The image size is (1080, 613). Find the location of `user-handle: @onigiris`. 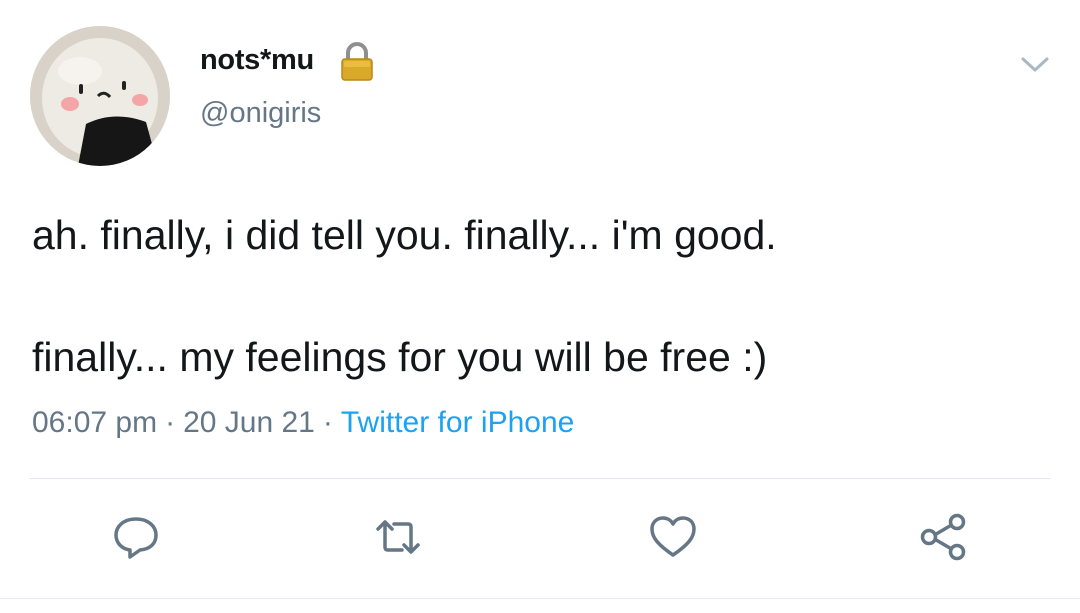

user-handle: @onigiris is located at coordinates (260, 113).